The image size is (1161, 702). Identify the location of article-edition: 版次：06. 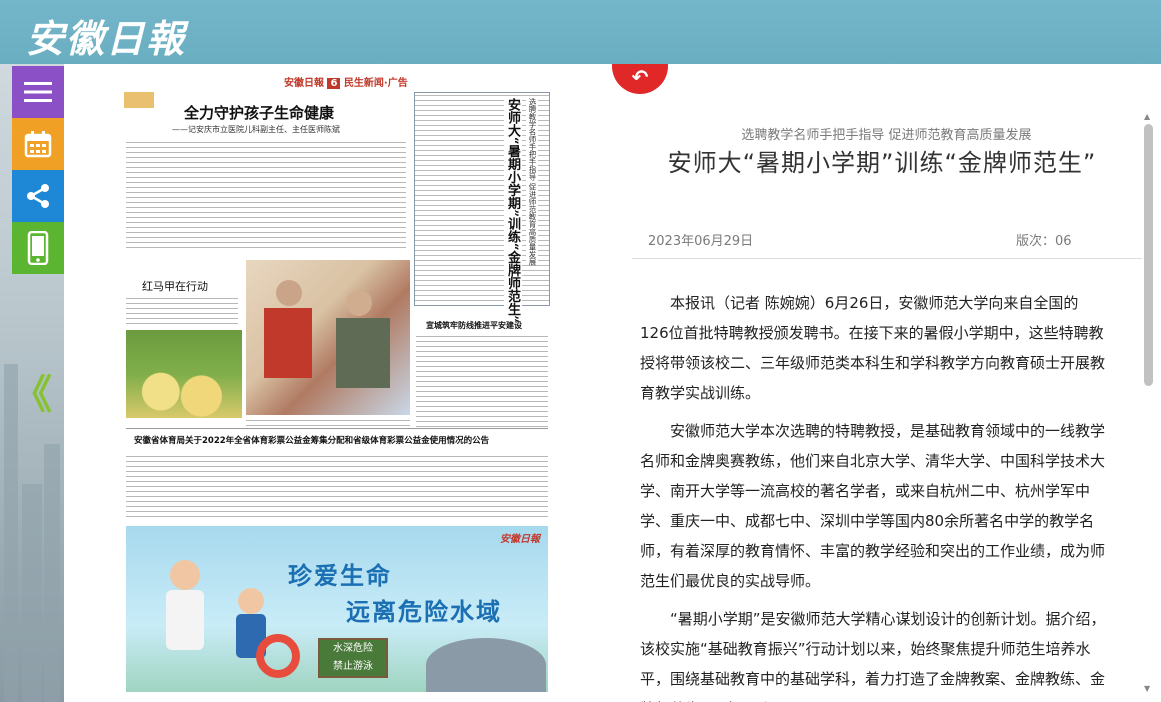
(1044, 241).